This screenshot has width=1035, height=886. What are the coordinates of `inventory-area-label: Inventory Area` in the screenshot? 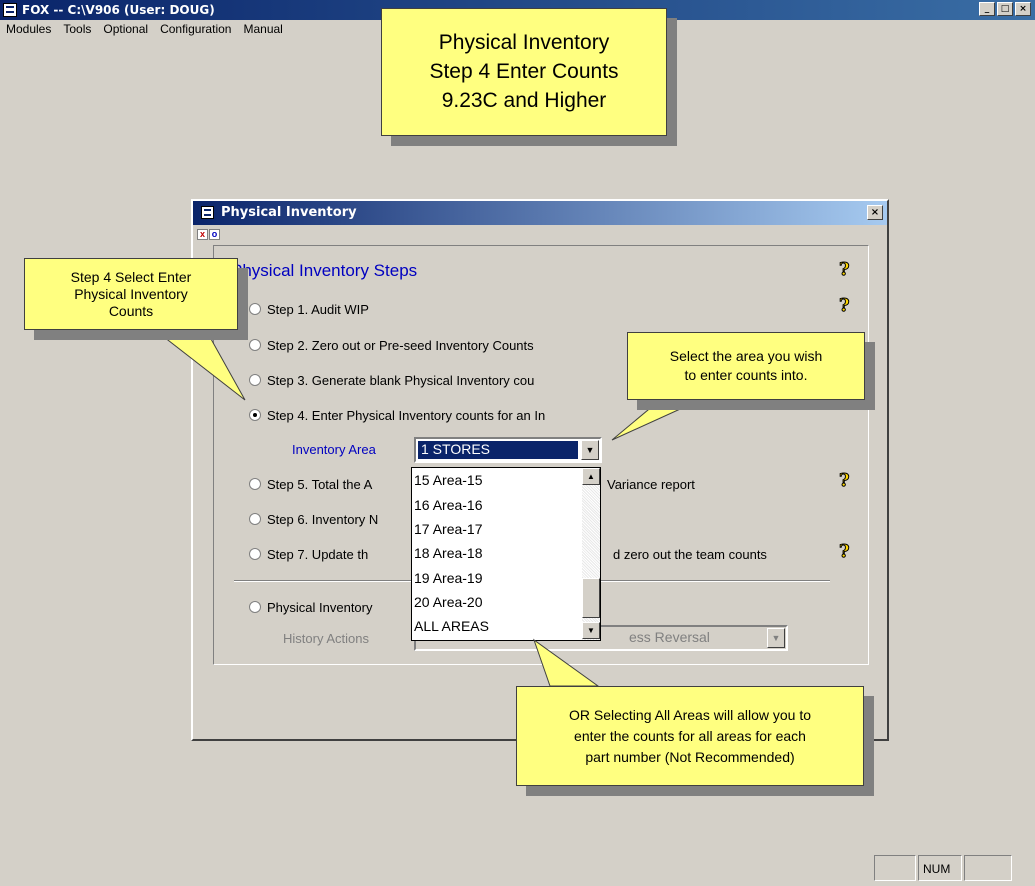 It's located at (334, 449).